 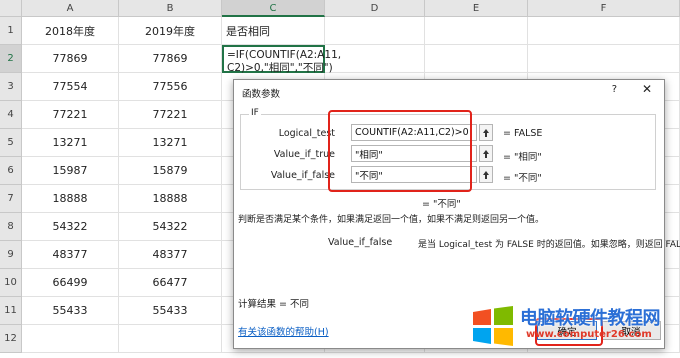 What do you see at coordinates (70, 255) in the screenshot?
I see `cell-a9: 48377` at bounding box center [70, 255].